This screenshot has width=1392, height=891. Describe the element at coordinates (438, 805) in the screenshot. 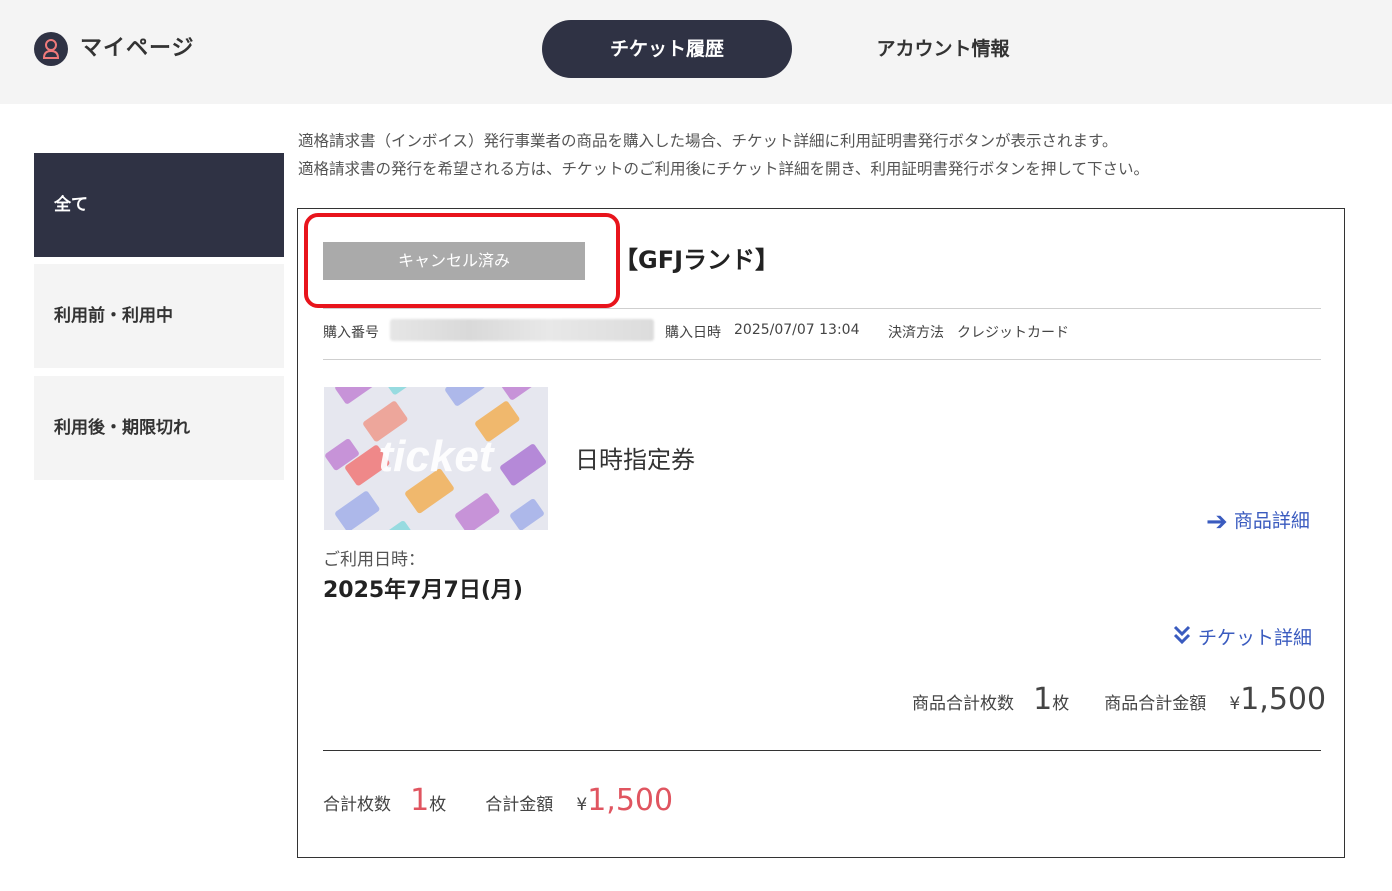

I see `total-count-unit: 枚` at that location.